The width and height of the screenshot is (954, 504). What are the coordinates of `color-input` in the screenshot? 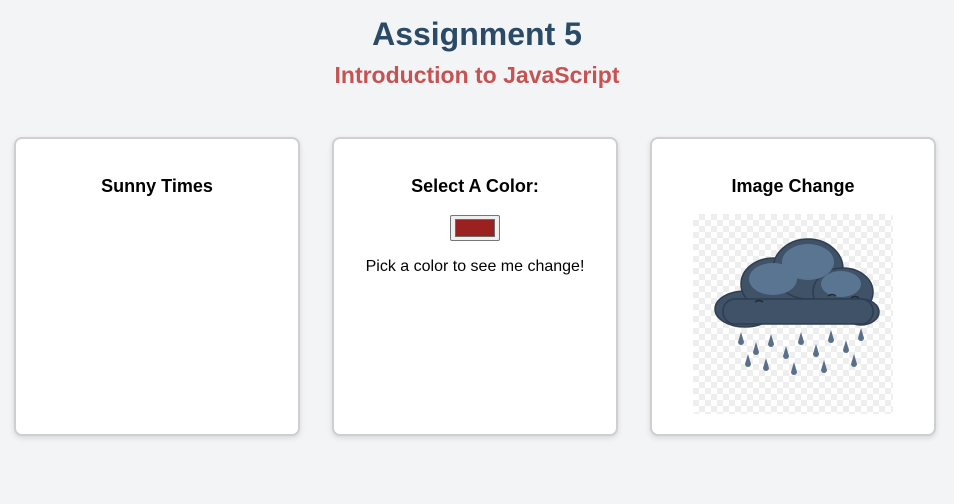 It's located at (475, 228).